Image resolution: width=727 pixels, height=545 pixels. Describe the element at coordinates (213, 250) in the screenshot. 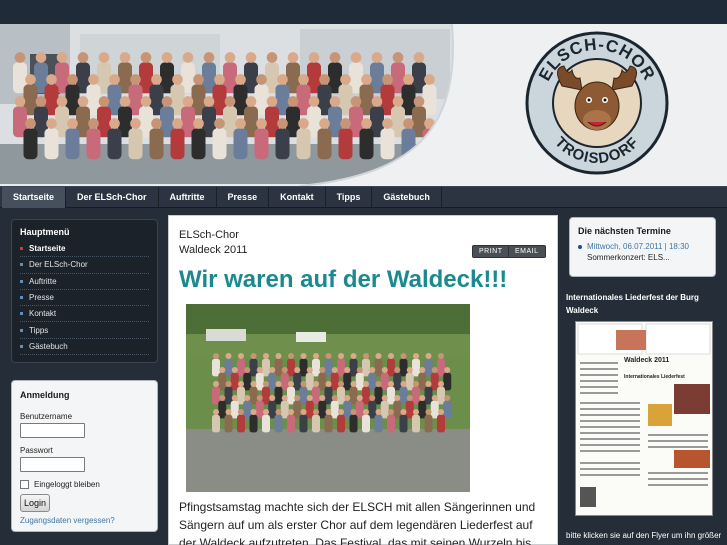

I see `article-subtitle: Waldeck 2011` at that location.